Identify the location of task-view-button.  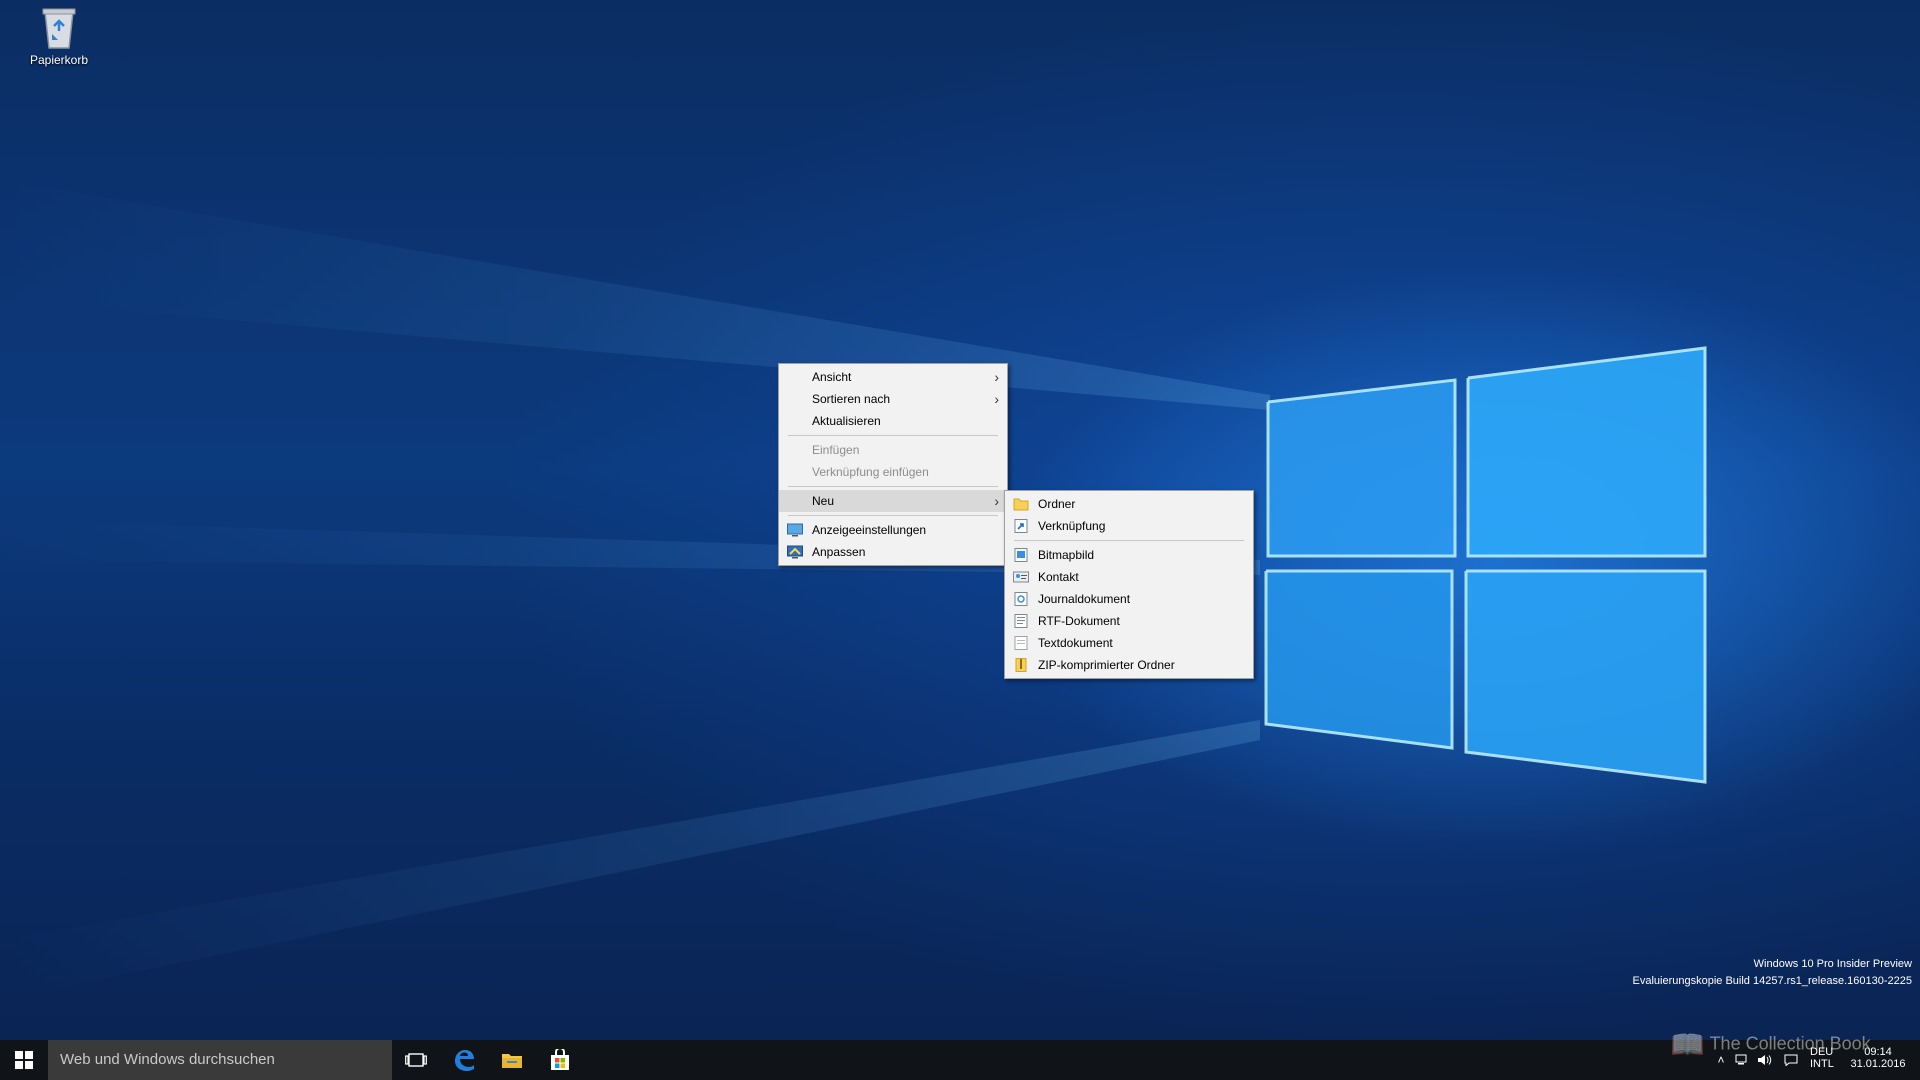
(416, 1060).